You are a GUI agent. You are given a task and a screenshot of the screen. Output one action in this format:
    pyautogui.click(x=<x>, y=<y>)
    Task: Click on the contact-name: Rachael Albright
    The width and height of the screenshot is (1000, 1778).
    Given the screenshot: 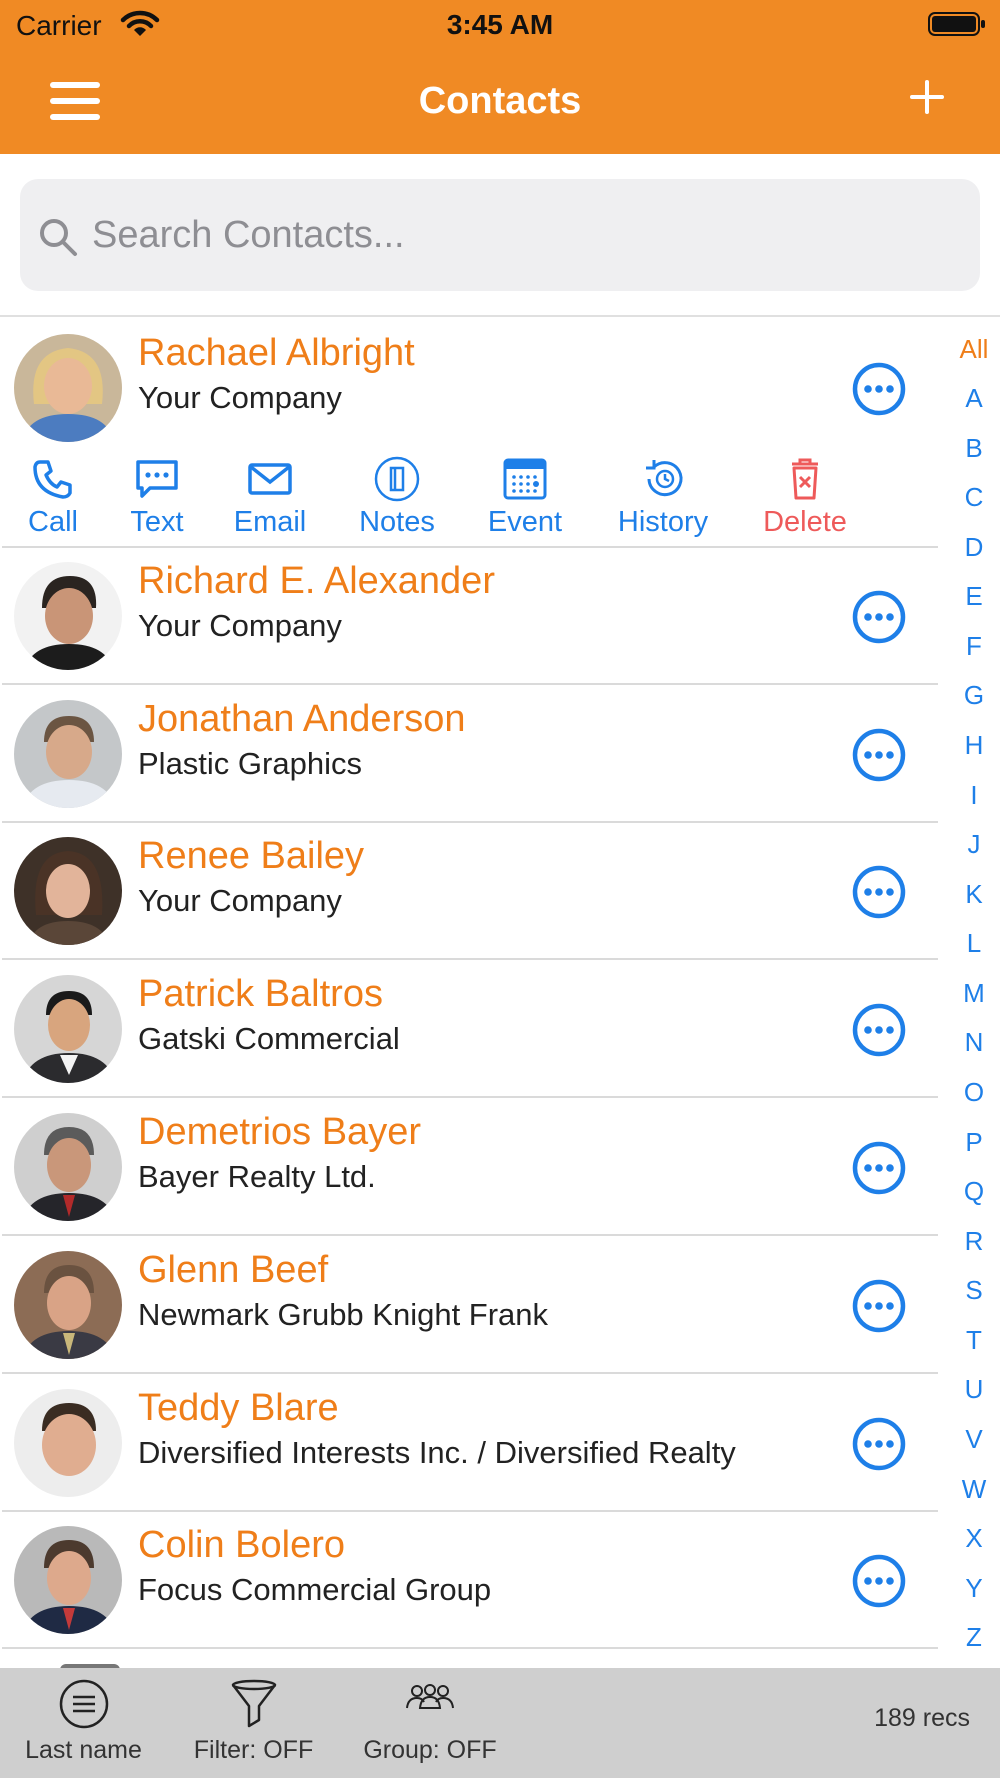 What is the action you would take?
    pyautogui.click(x=276, y=353)
    